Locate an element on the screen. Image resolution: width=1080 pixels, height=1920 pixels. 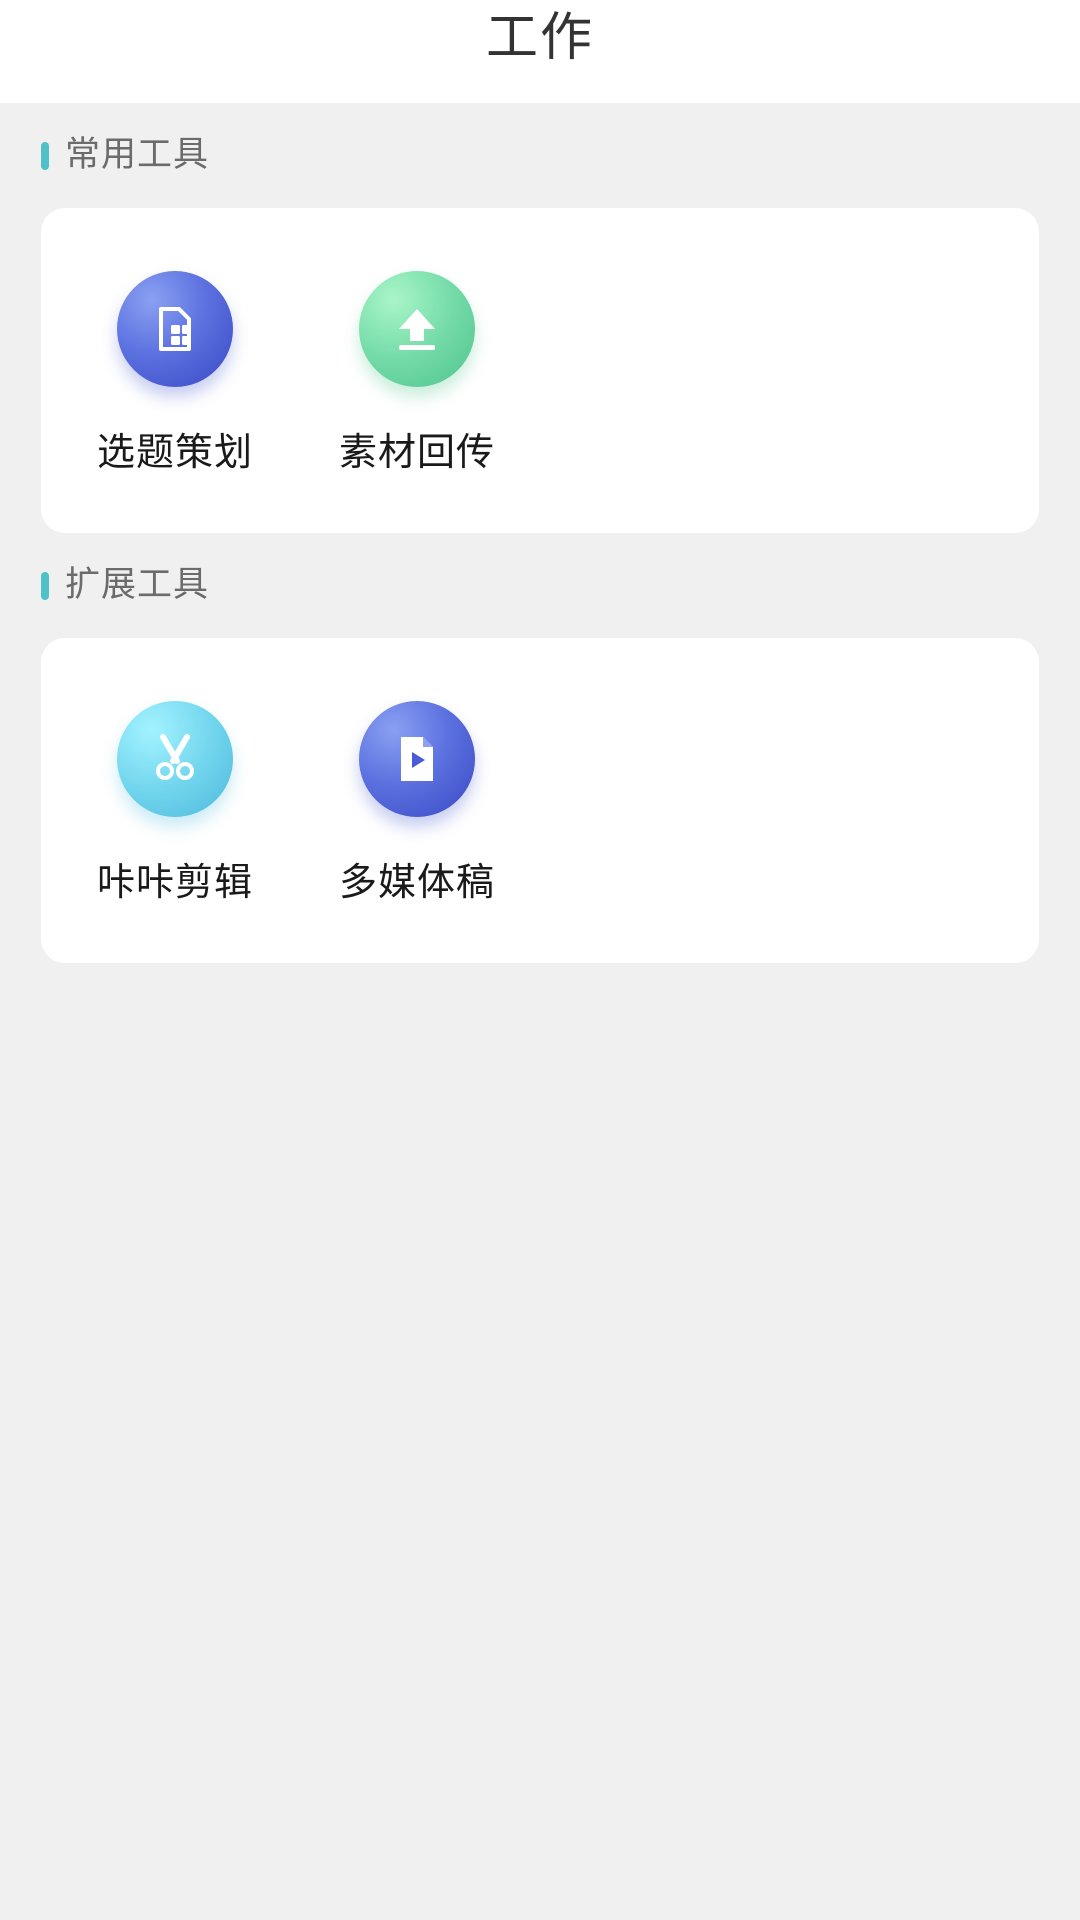
topic-planning-icon is located at coordinates (175, 329).